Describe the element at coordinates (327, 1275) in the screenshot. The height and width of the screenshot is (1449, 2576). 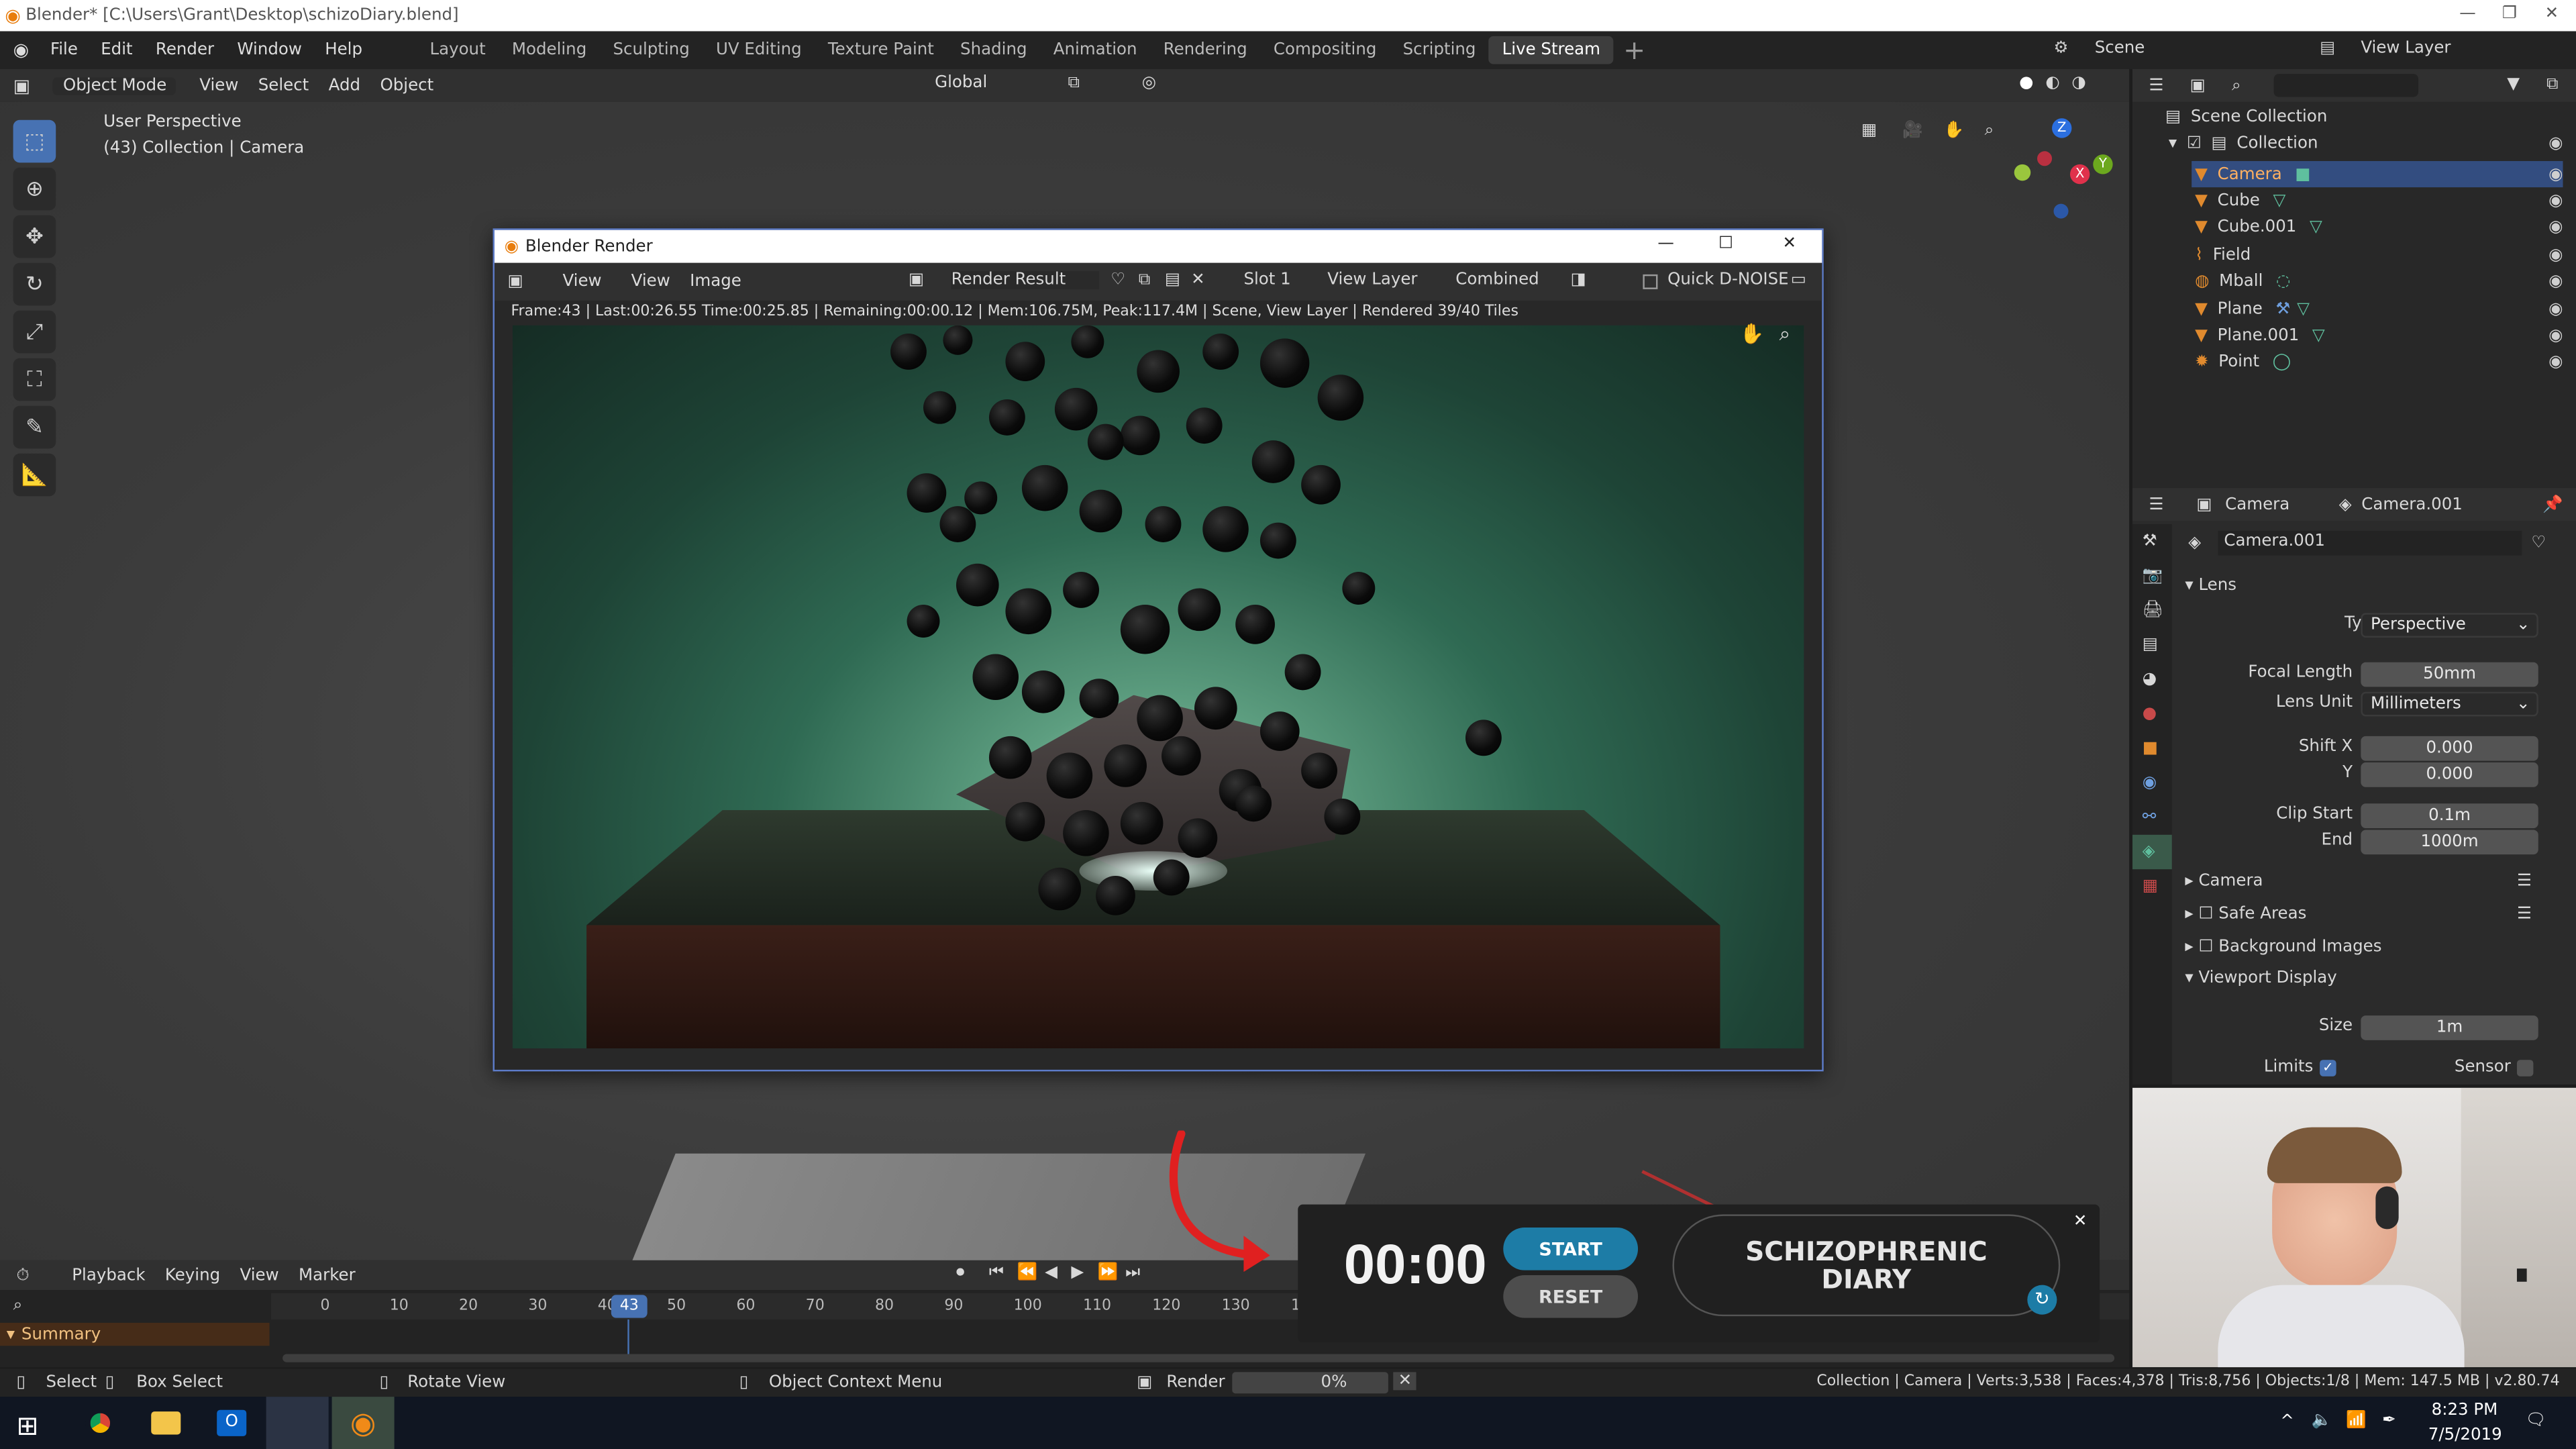
I see `marker-menu: Marker` at that location.